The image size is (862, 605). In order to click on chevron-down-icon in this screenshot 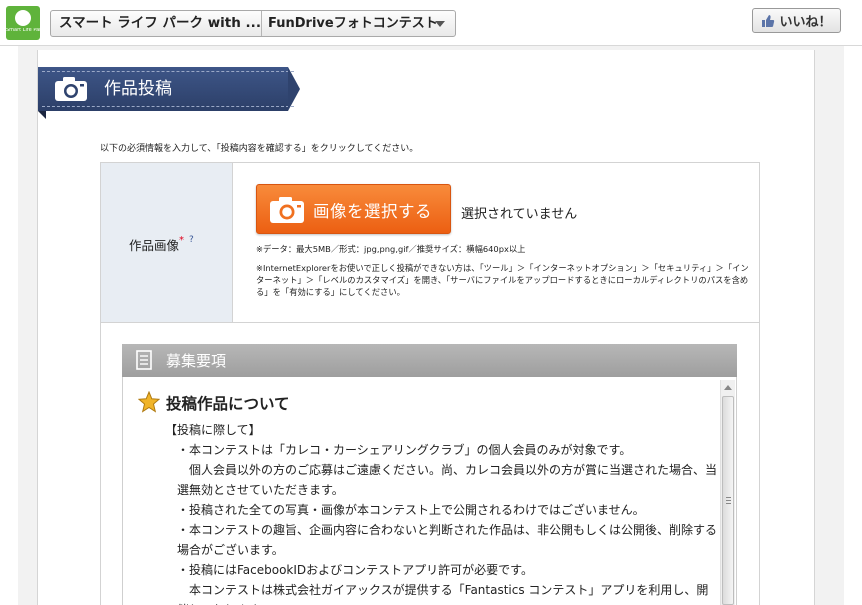, I will do `click(440, 24)`.